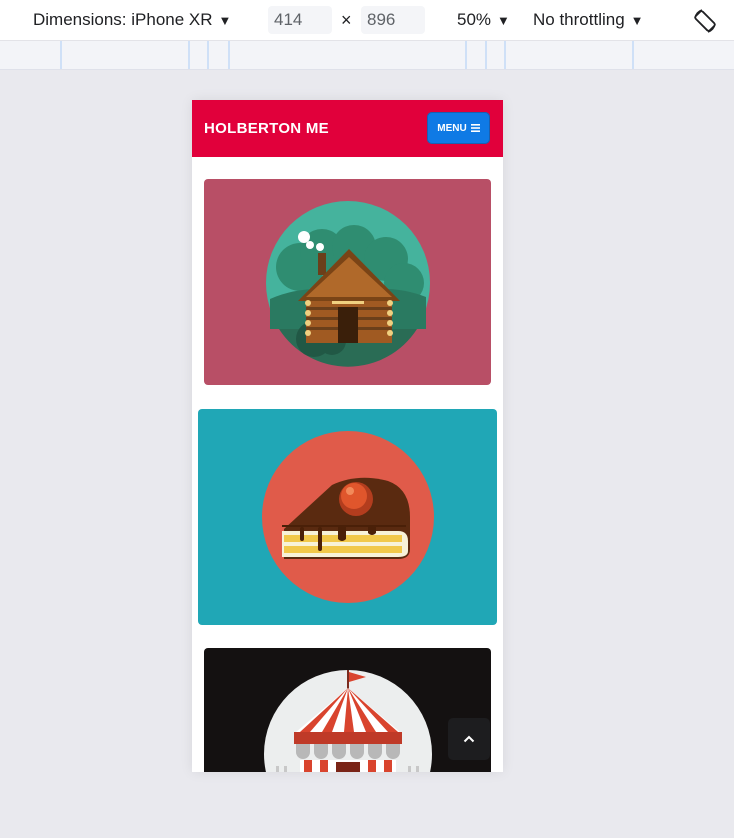 The height and width of the screenshot is (838, 734). Describe the element at coordinates (393, 20) in the screenshot. I see `height-input: 896` at that location.